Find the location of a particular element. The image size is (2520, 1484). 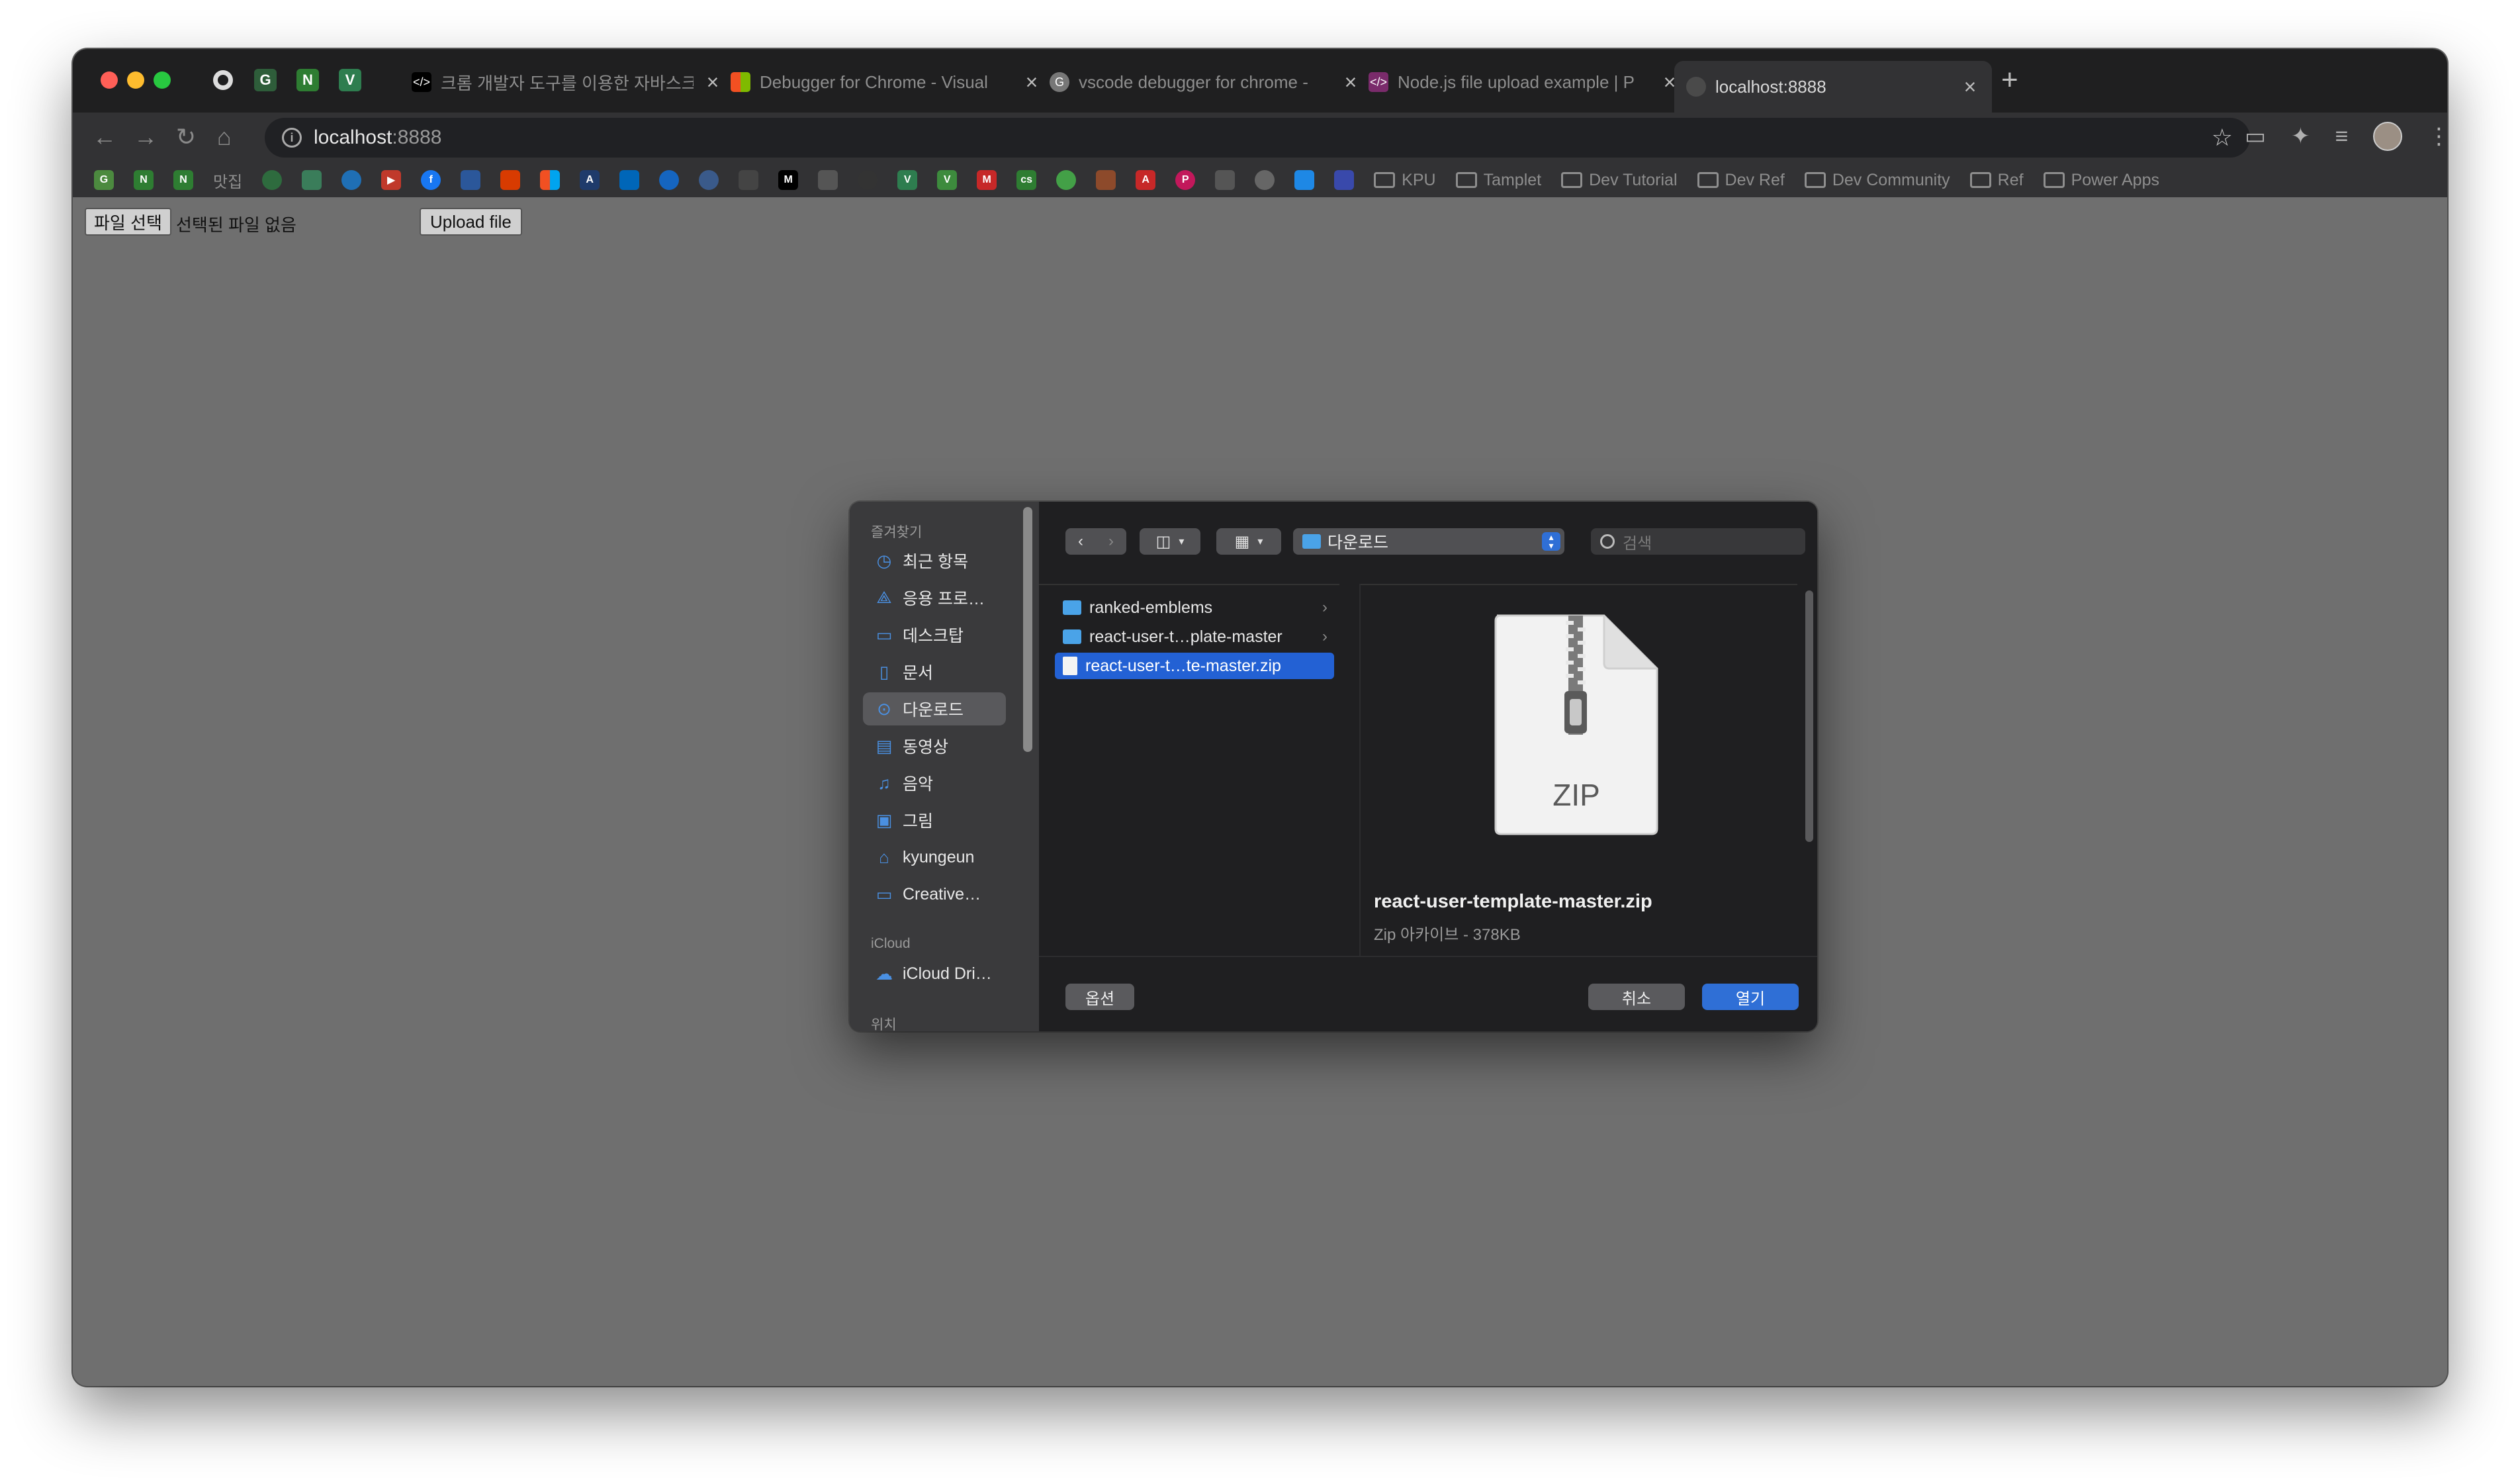

sidebar-item-home: ⌂ kyungeun is located at coordinates (934, 857).